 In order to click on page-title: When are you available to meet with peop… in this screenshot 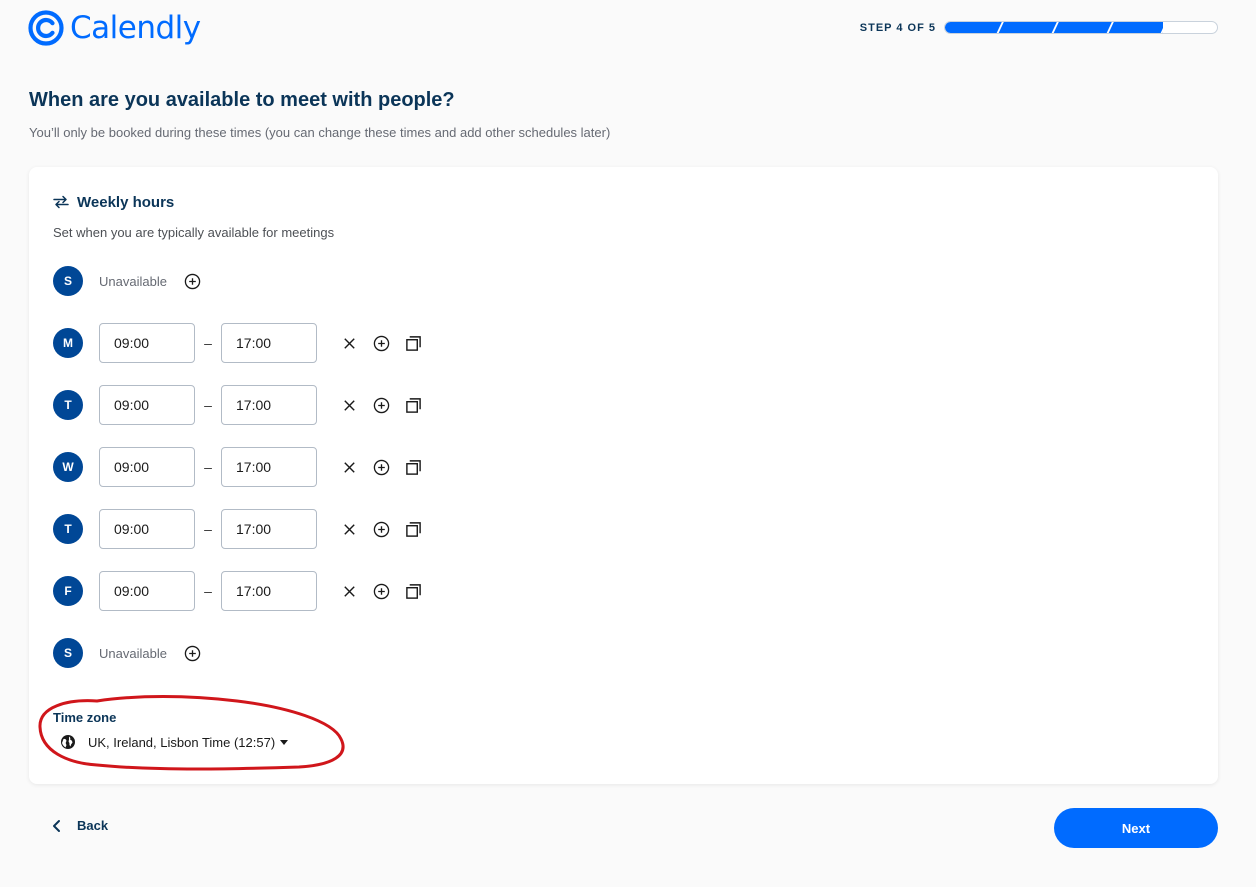, I will do `click(242, 100)`.